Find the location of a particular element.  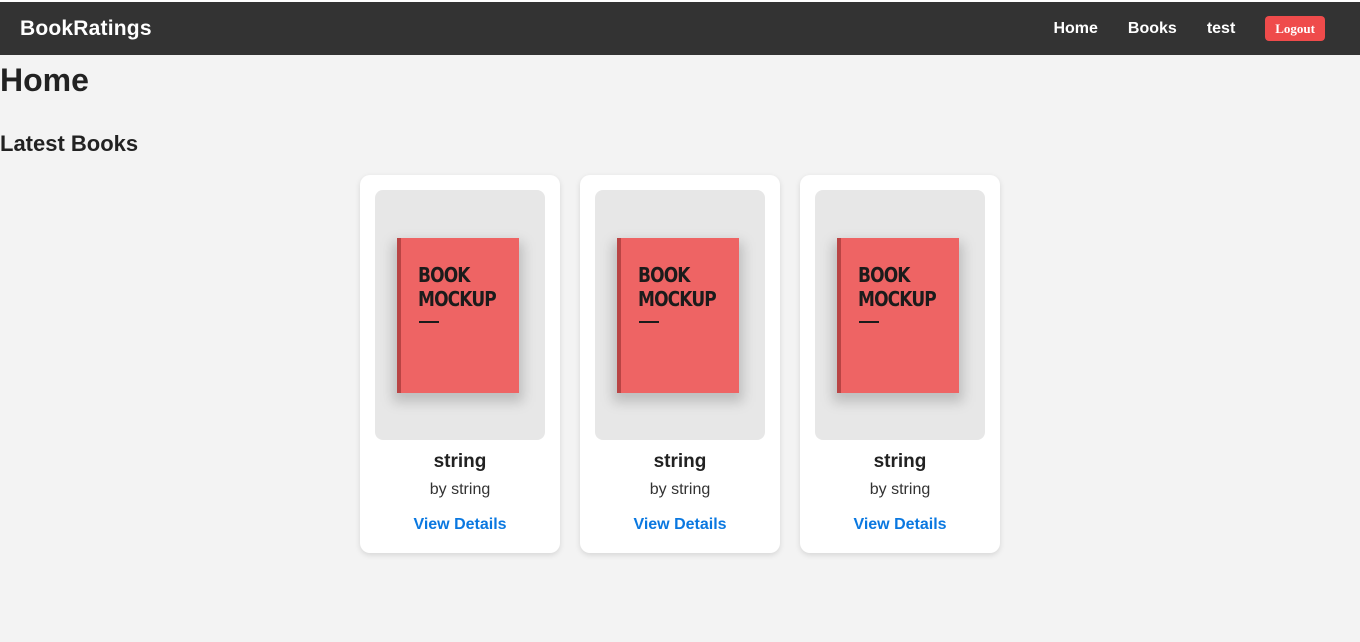

navbar: BookRatings Home Books test Logout is located at coordinates (680, 28).